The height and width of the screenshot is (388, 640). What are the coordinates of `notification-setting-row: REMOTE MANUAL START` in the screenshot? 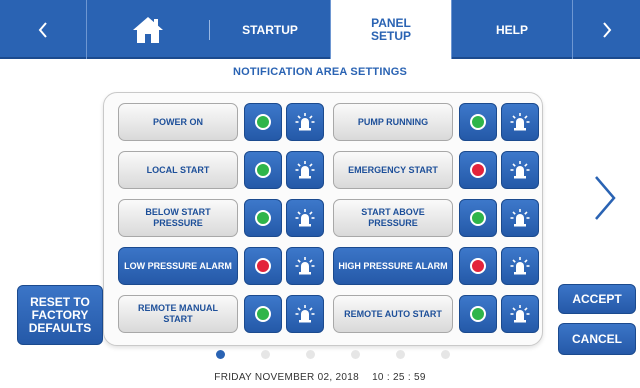 It's located at (221, 314).